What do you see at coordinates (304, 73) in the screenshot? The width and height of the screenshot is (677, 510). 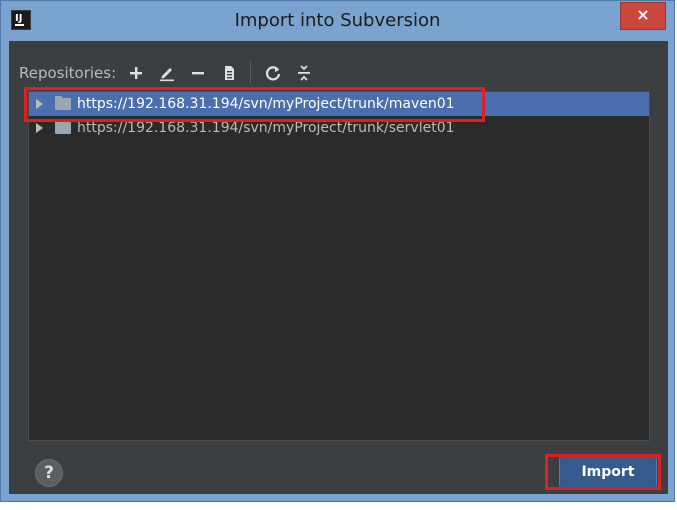 I see `collapse-icon` at bounding box center [304, 73].